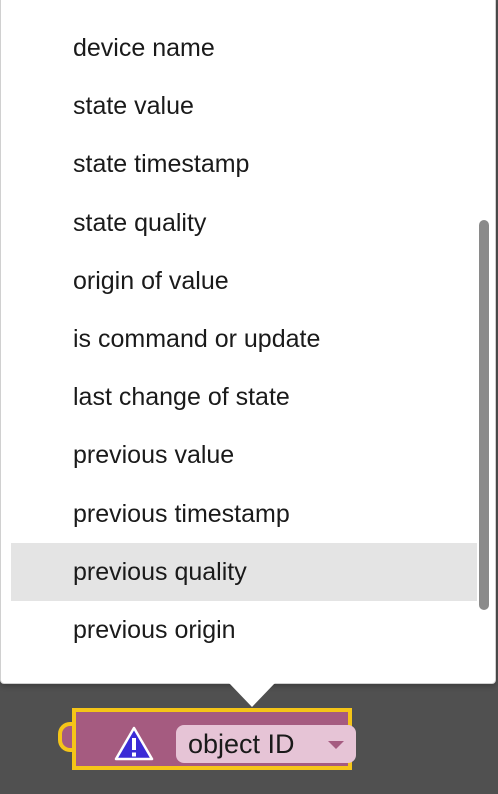 This screenshot has width=498, height=794. I want to click on object-id-block: object ID, so click(207, 739).